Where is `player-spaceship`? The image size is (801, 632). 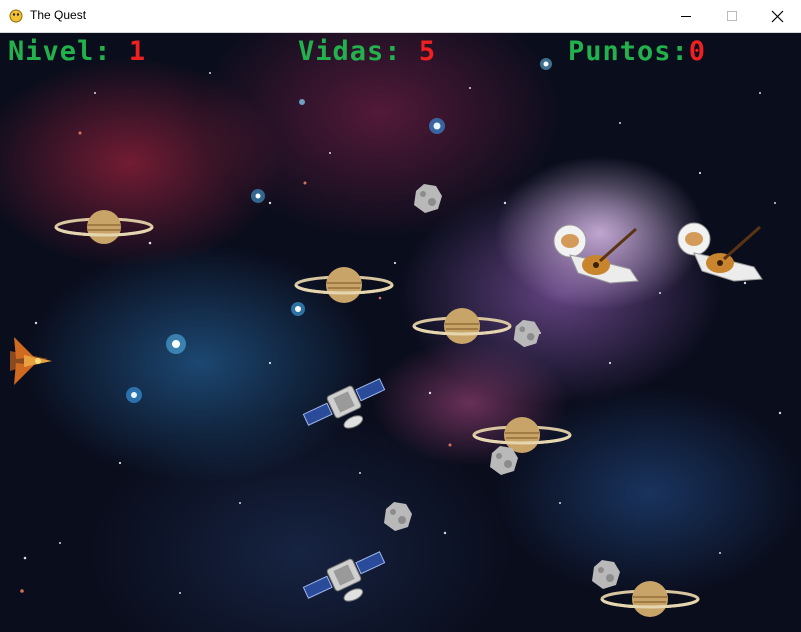 player-spaceship is located at coordinates (31, 361).